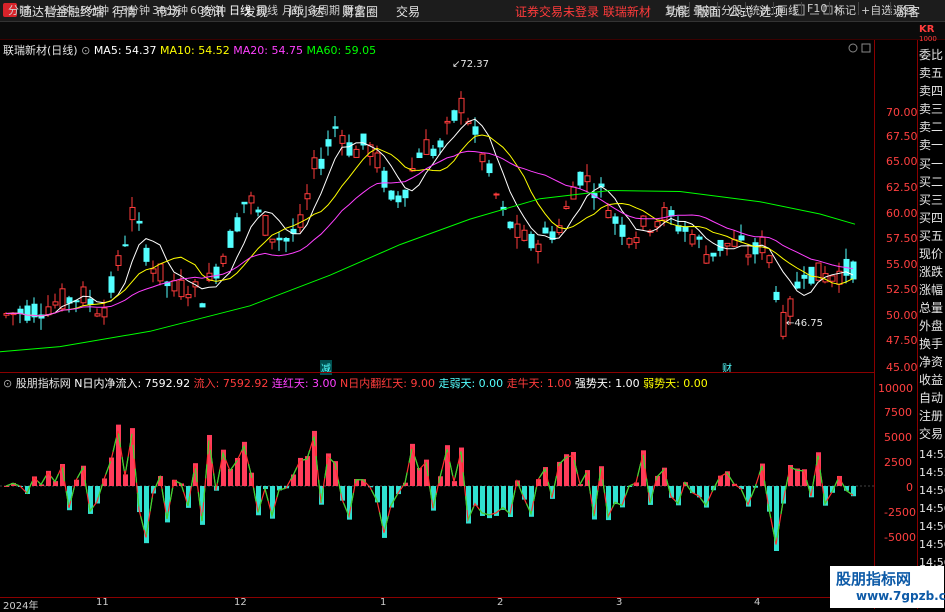 This screenshot has width=945, height=612. I want to click on period-15min: 15分钟, so click(132, 10).